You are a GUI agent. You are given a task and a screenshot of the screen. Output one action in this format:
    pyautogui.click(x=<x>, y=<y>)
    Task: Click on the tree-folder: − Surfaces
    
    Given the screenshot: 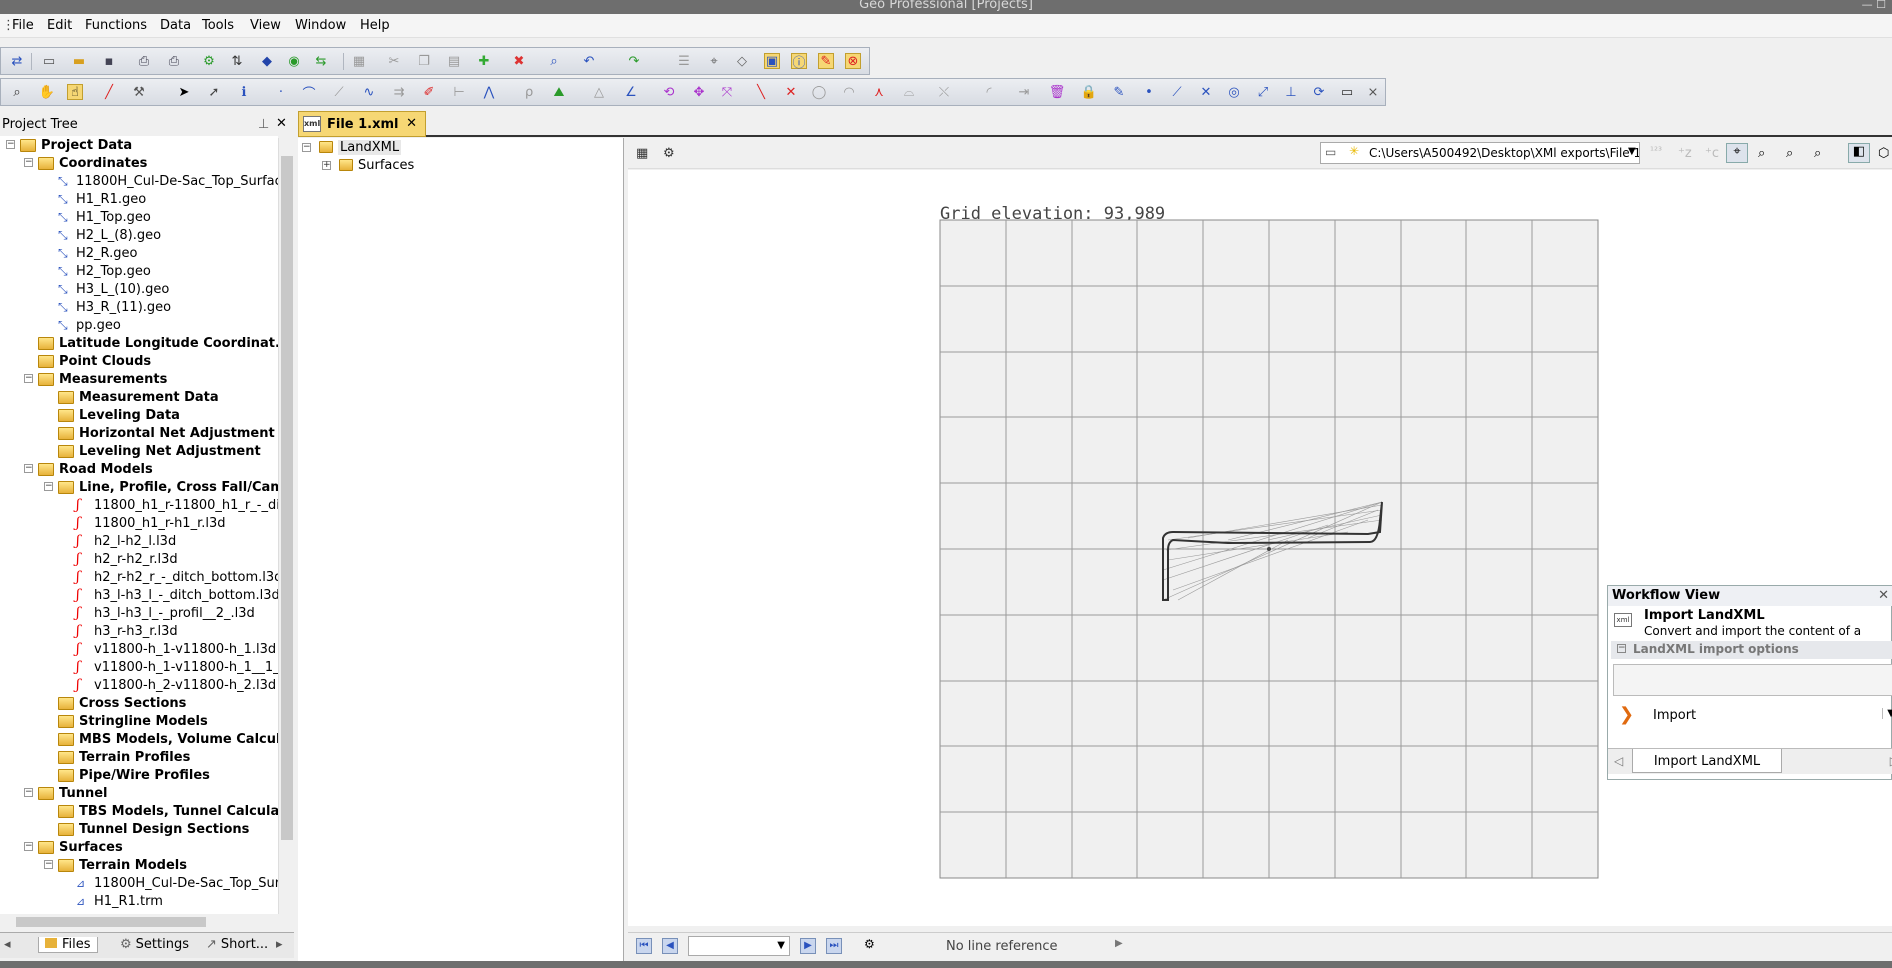 What is the action you would take?
    pyautogui.click(x=73, y=847)
    